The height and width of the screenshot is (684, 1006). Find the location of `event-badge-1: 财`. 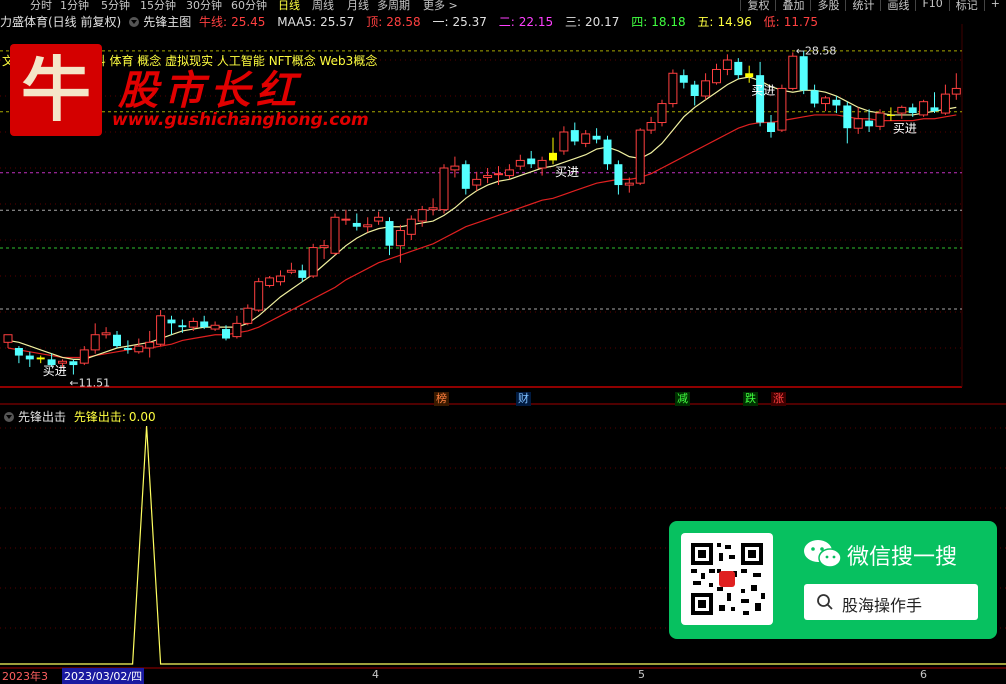

event-badge-1: 财 is located at coordinates (523, 399).